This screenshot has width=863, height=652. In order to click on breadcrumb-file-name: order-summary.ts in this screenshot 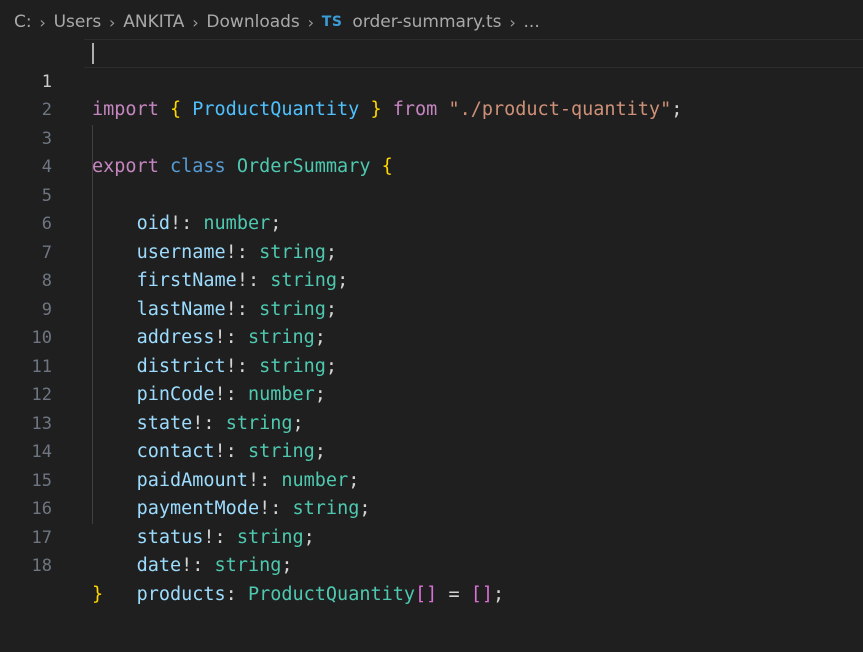, I will do `click(427, 22)`.